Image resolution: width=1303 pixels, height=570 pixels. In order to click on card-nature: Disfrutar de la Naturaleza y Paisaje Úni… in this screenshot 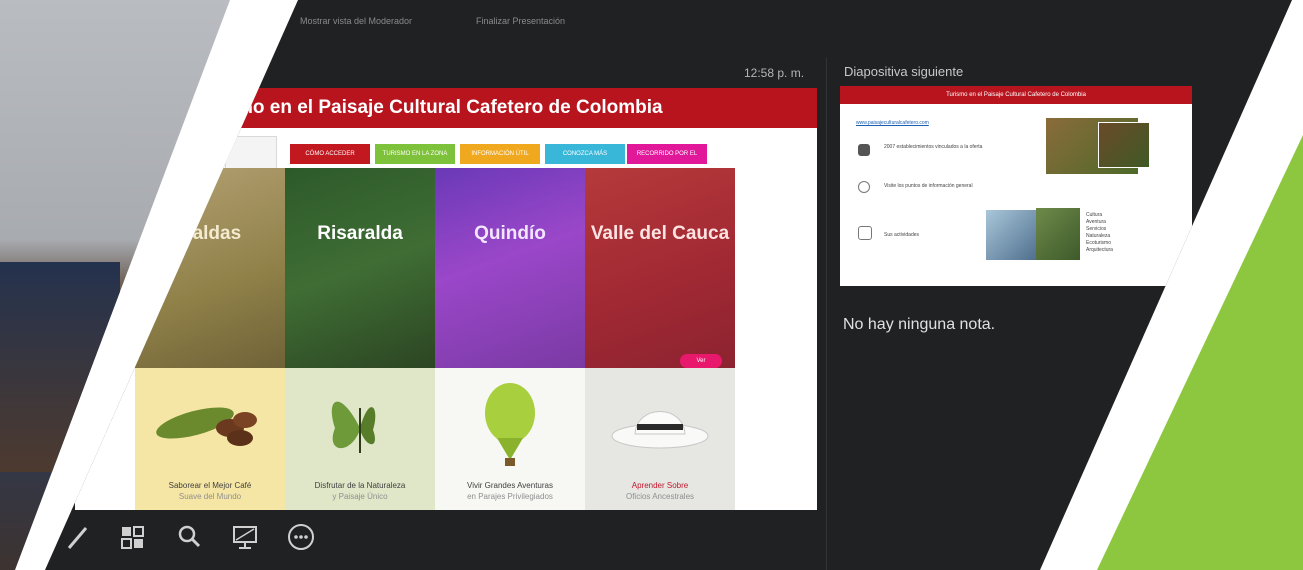, I will do `click(360, 439)`.